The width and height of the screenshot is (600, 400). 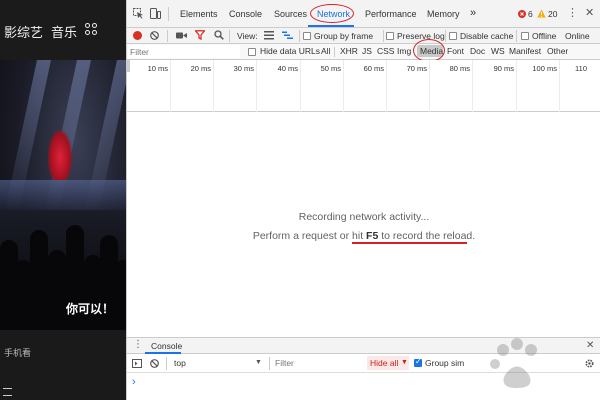 What do you see at coordinates (522, 14) in the screenshot?
I see `error-icon` at bounding box center [522, 14].